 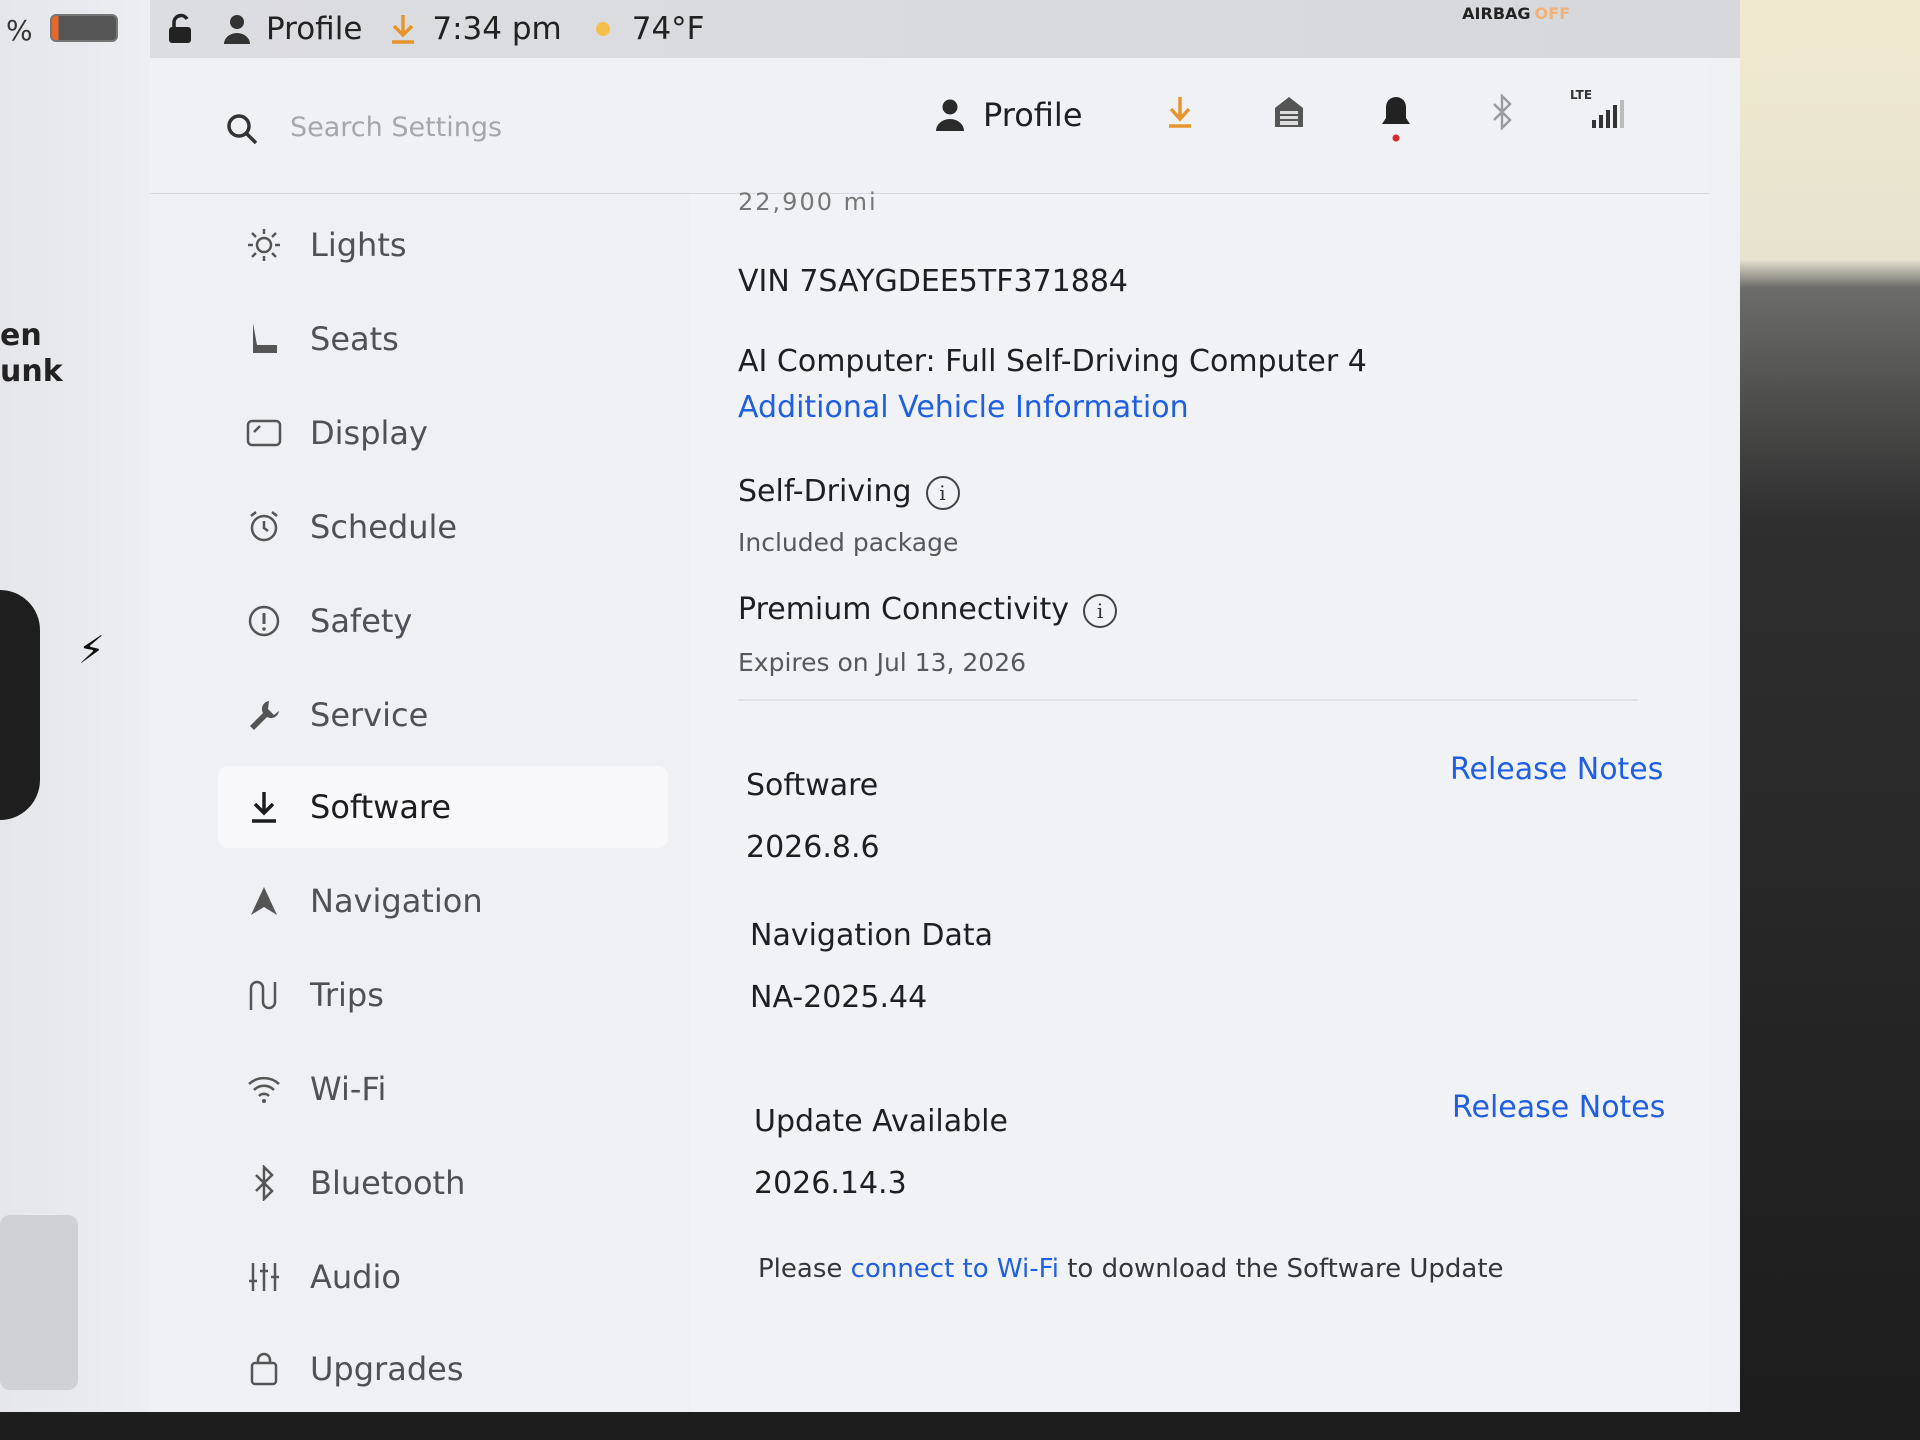 What do you see at coordinates (904, 609) in the screenshot?
I see `premium-connectivity-title: Premium Connectivity` at bounding box center [904, 609].